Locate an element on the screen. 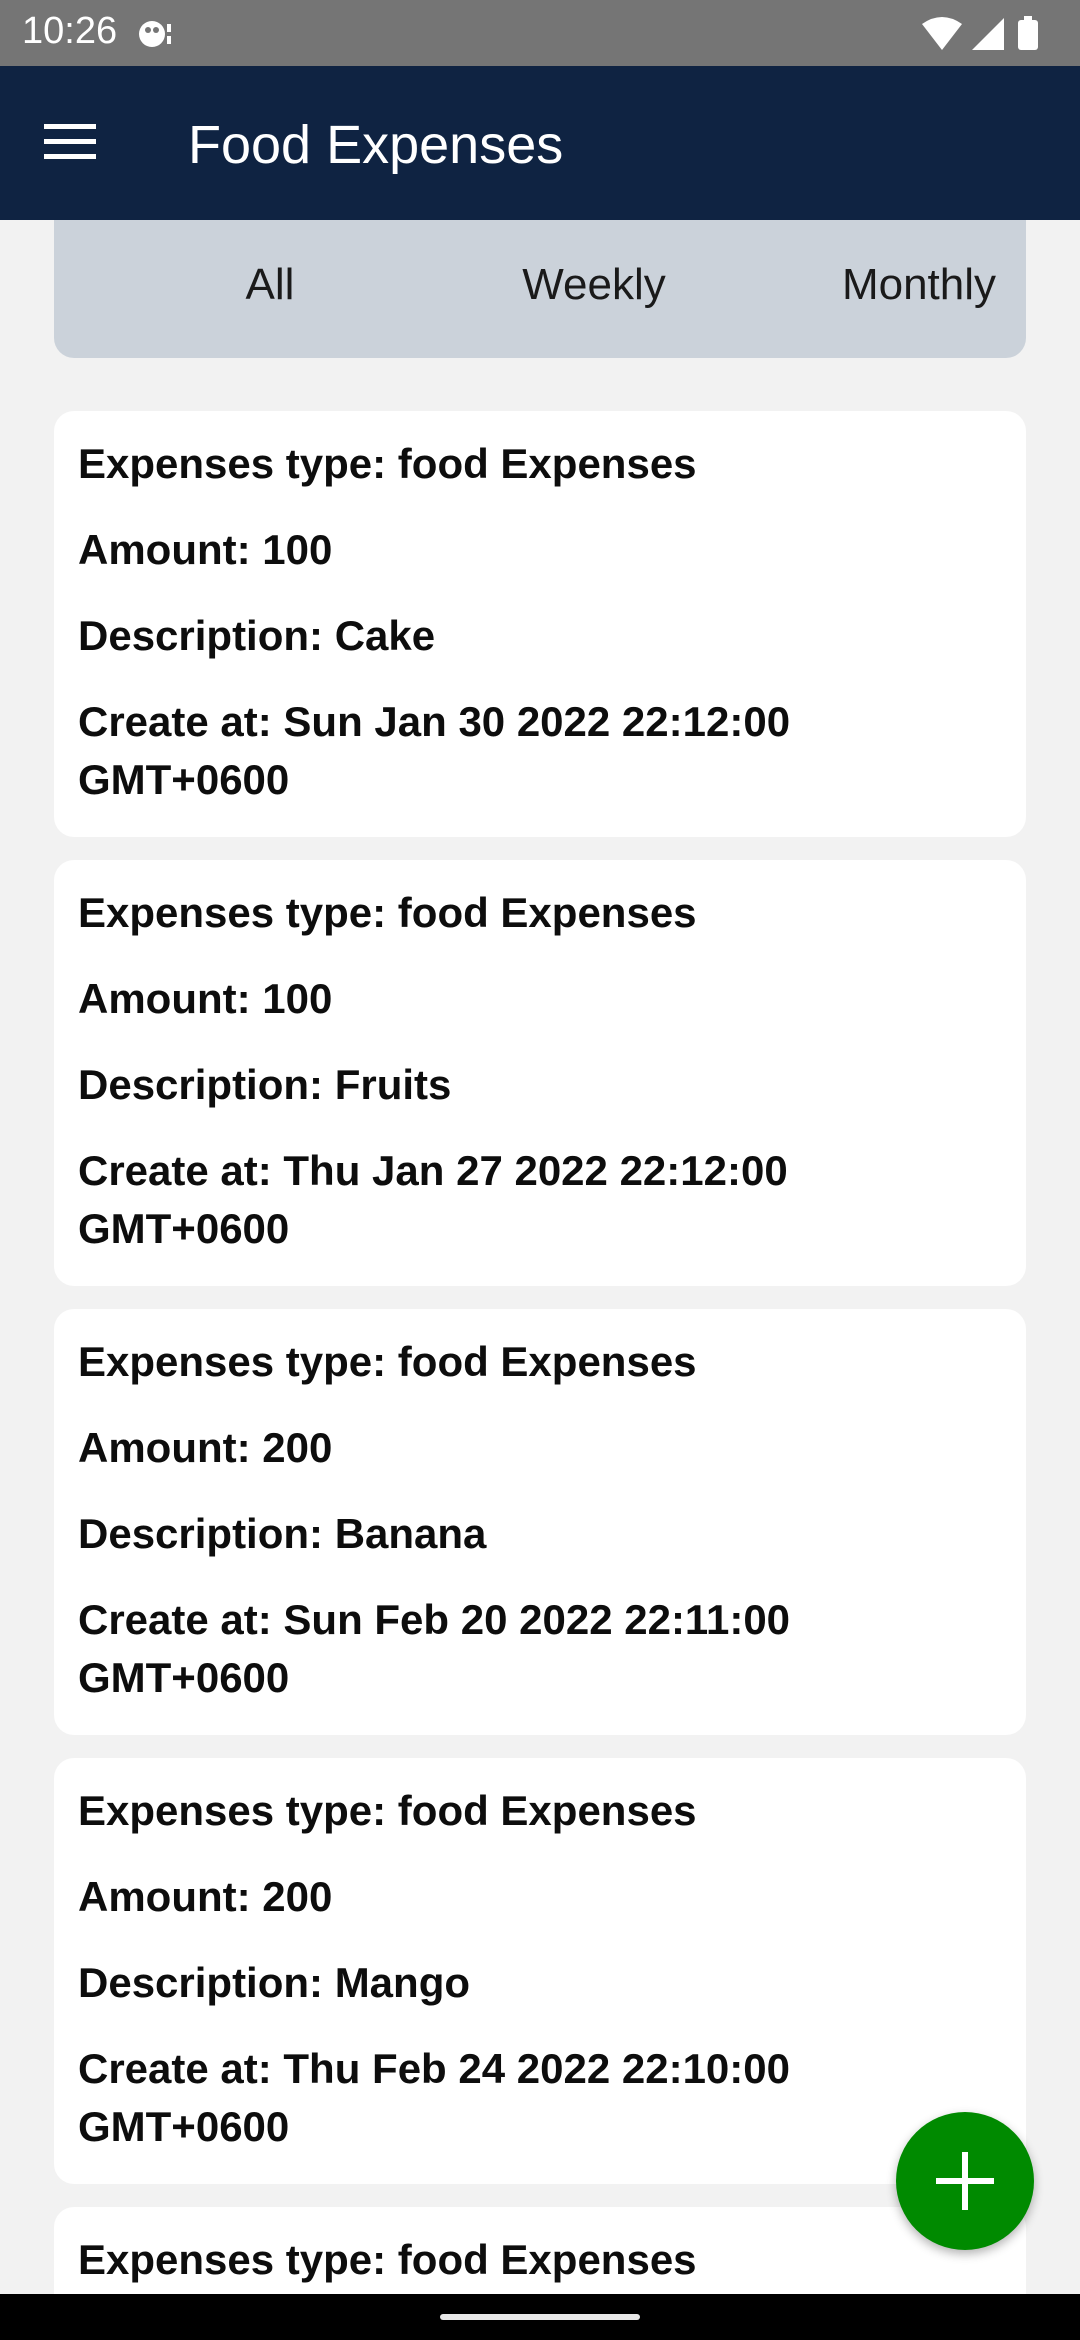  status-time: 10:26 is located at coordinates (70, 31).